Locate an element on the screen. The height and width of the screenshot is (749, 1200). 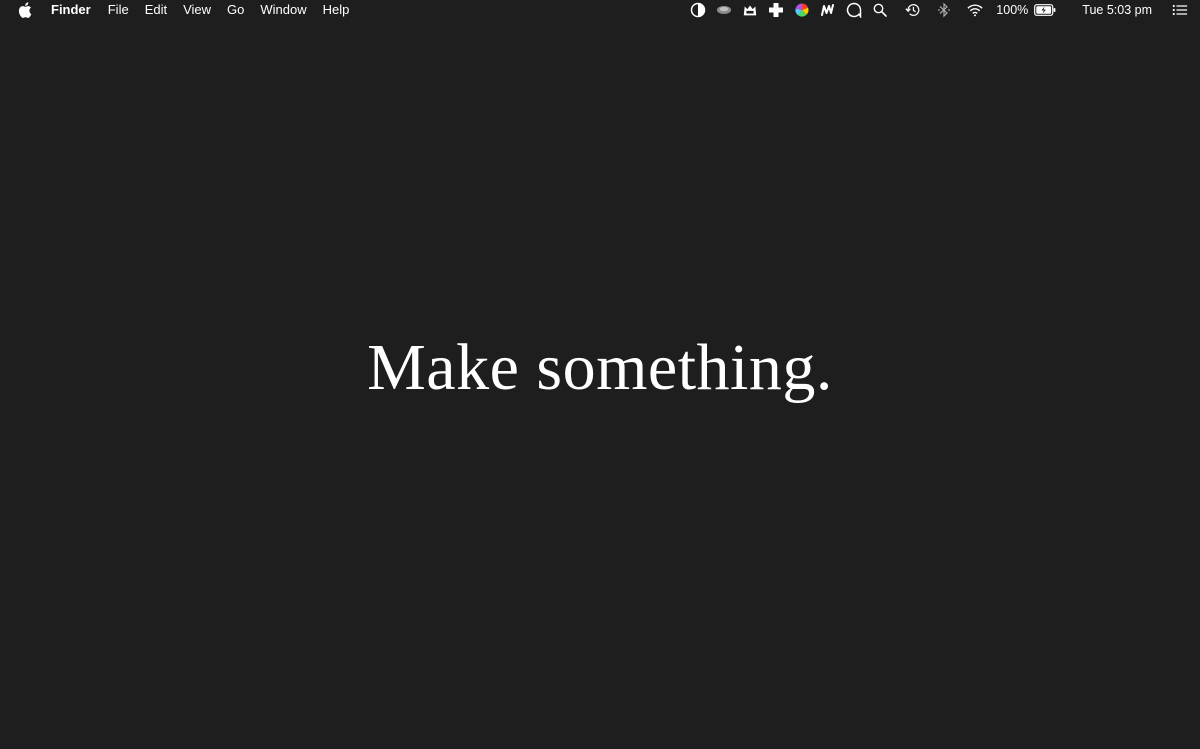
speech-bubble-icon is located at coordinates (854, 10).